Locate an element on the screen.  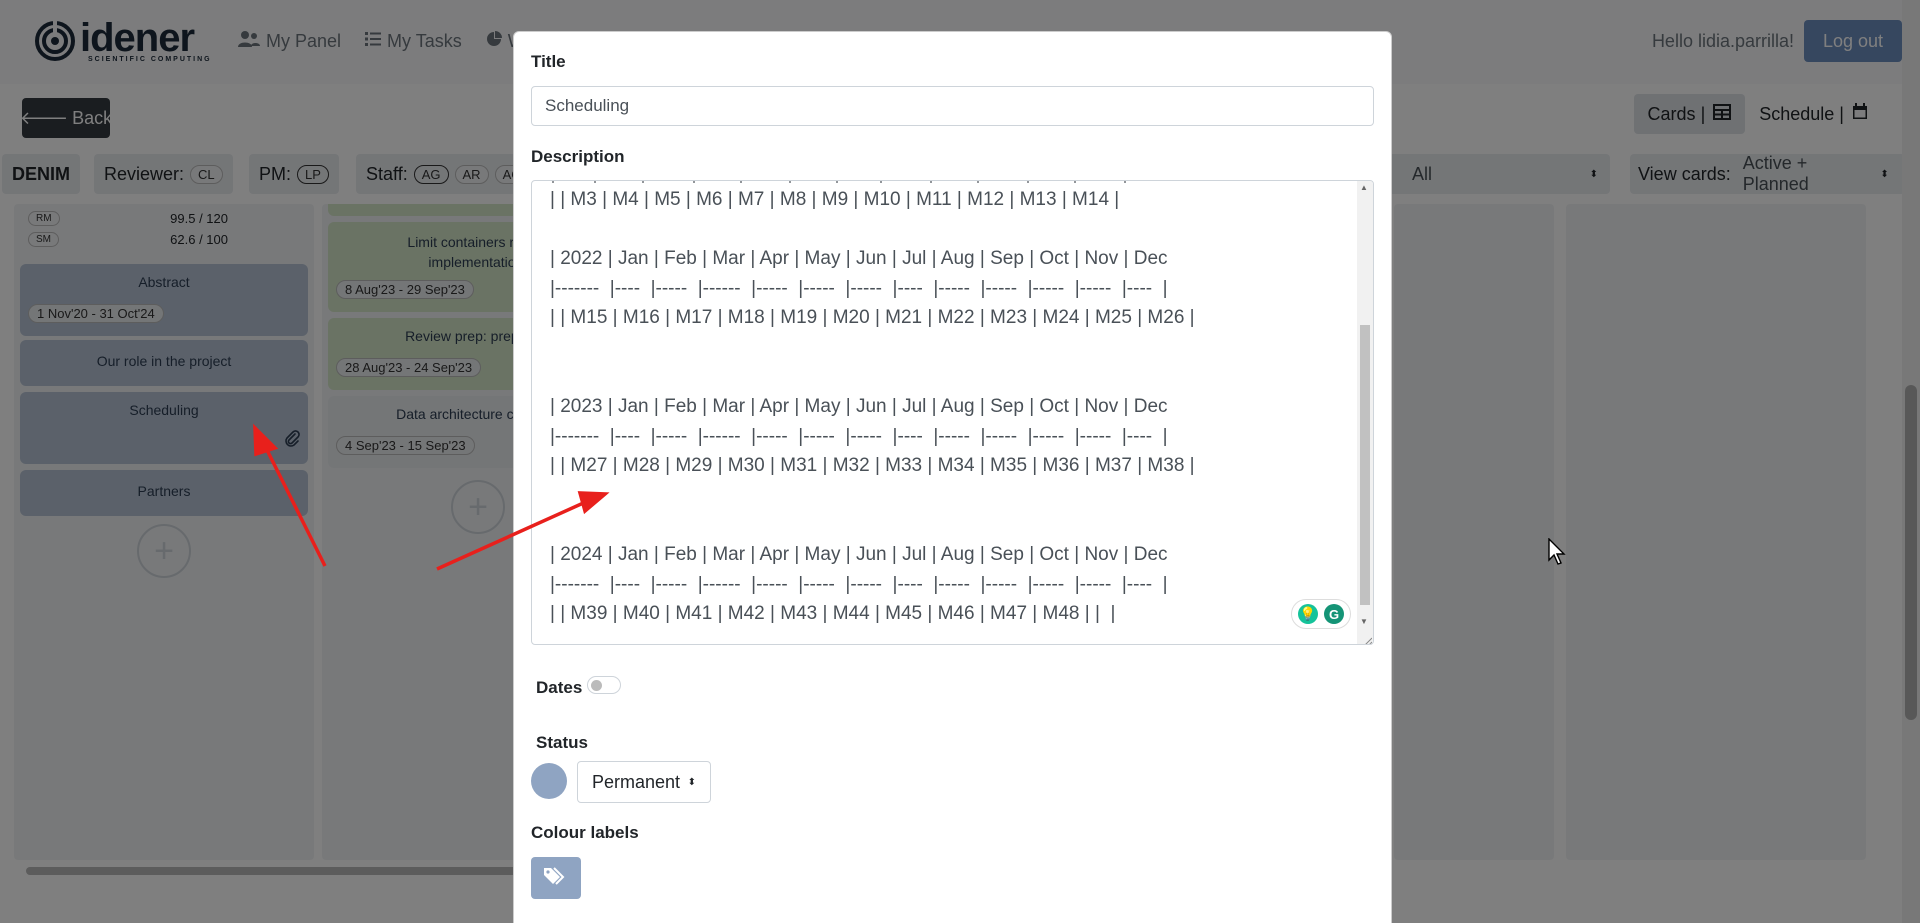
mouse-pointer-icon is located at coordinates (1558, 554).